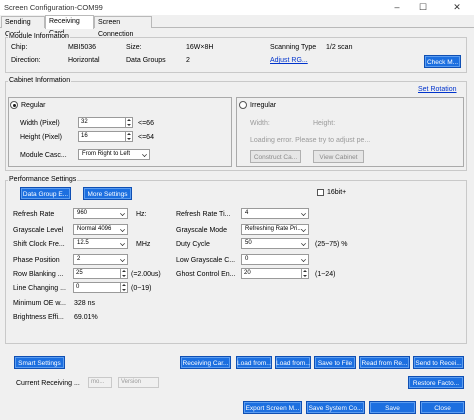 The image size is (474, 420). I want to click on irregular-height-label: Height:, so click(324, 123).